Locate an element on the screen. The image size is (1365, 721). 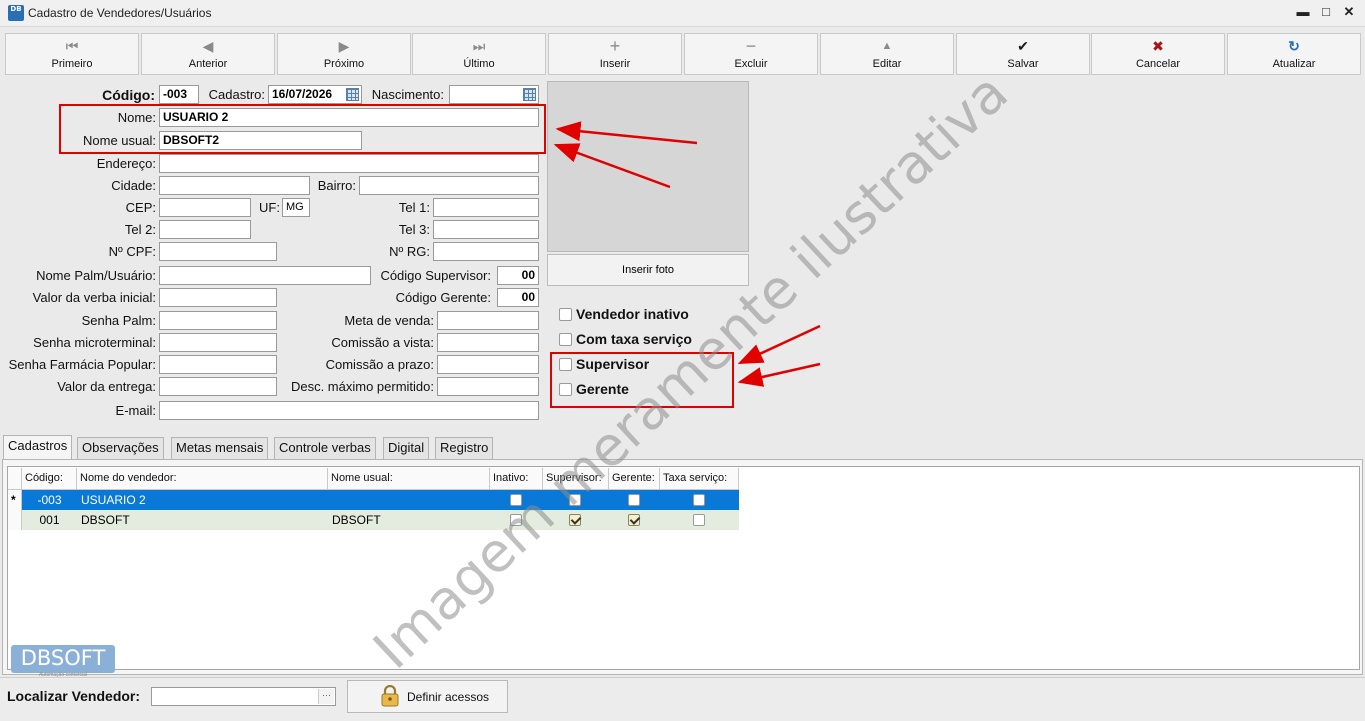
grid-corner is located at coordinates (15, 479).